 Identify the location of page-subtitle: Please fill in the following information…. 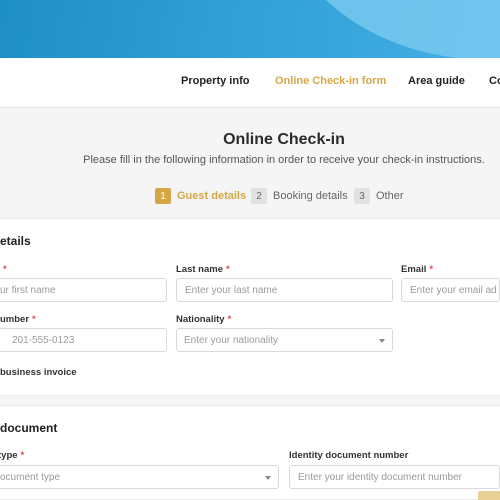
(284, 160).